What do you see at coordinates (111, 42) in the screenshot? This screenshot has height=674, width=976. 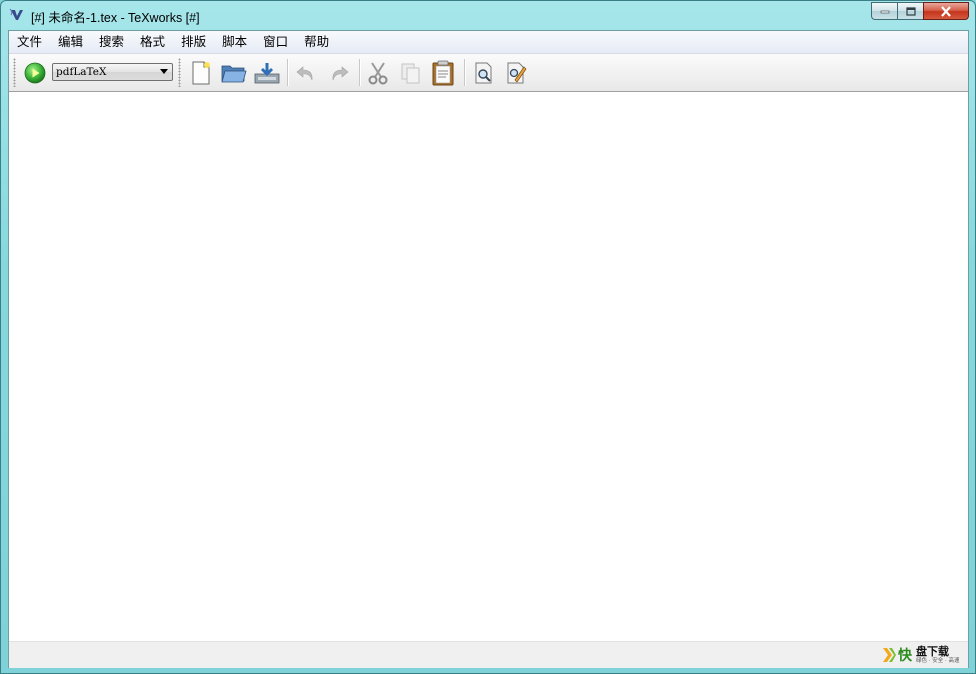 I see `menu-search: 搜索` at bounding box center [111, 42].